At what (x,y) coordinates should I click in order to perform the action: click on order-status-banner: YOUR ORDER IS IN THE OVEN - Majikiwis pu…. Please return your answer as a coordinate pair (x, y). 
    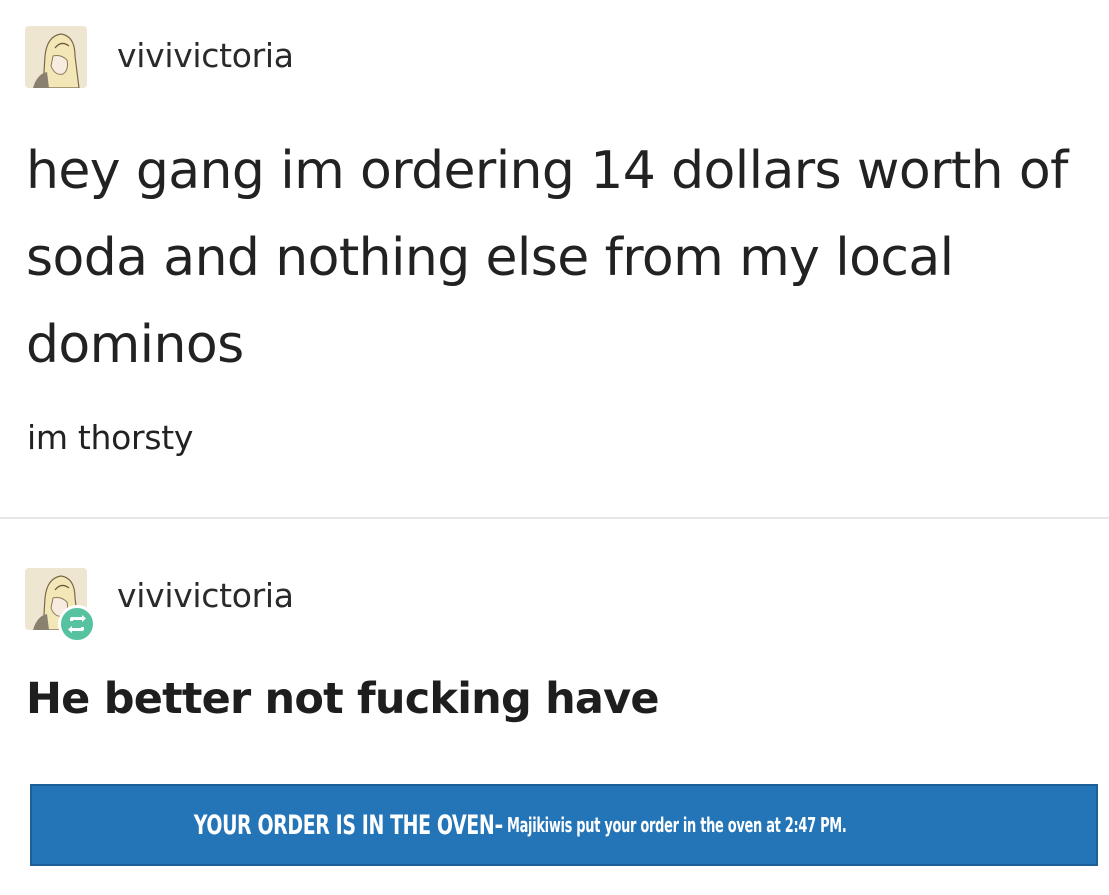
    Looking at the image, I should click on (564, 825).